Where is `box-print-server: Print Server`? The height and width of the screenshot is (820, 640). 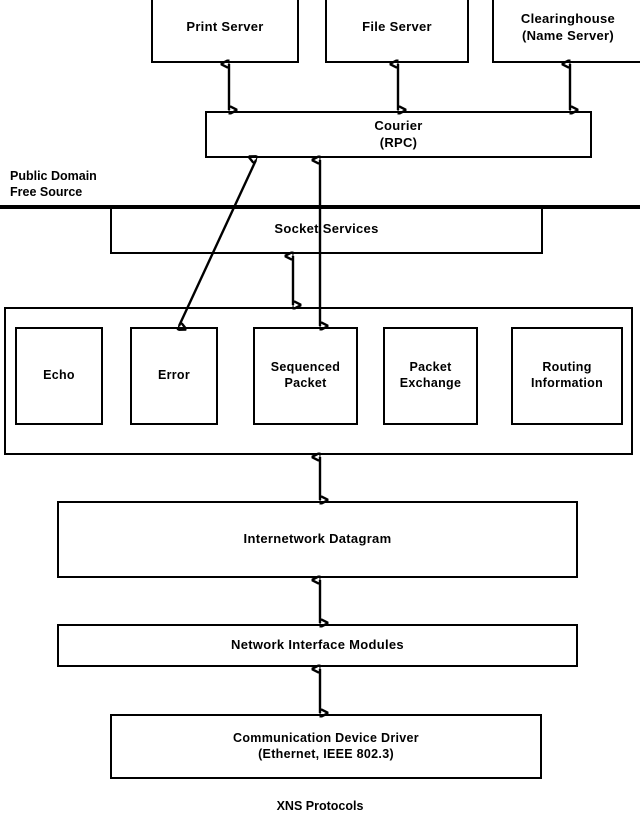
box-print-server: Print Server is located at coordinates (225, 31).